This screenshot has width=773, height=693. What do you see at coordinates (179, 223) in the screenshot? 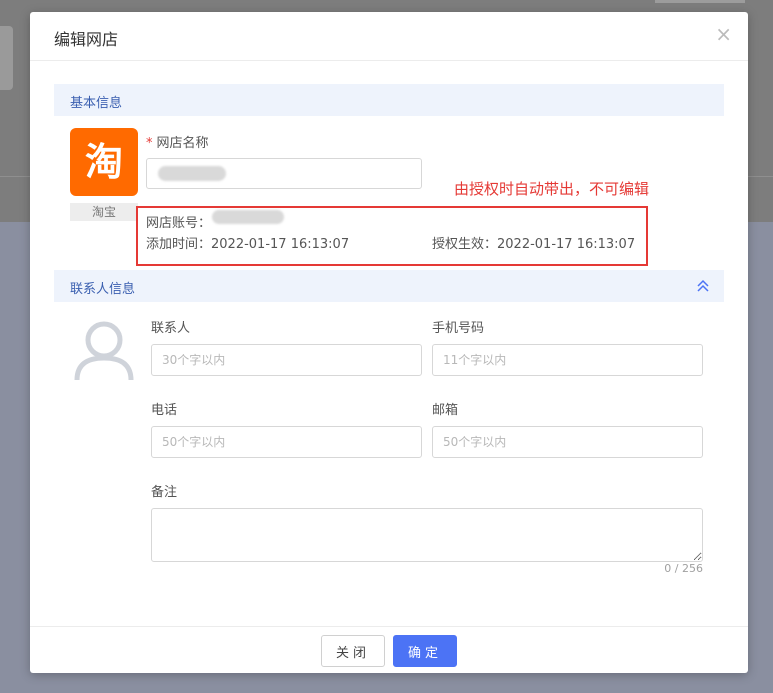
I see `shop-account-label: 网店账号：` at bounding box center [179, 223].